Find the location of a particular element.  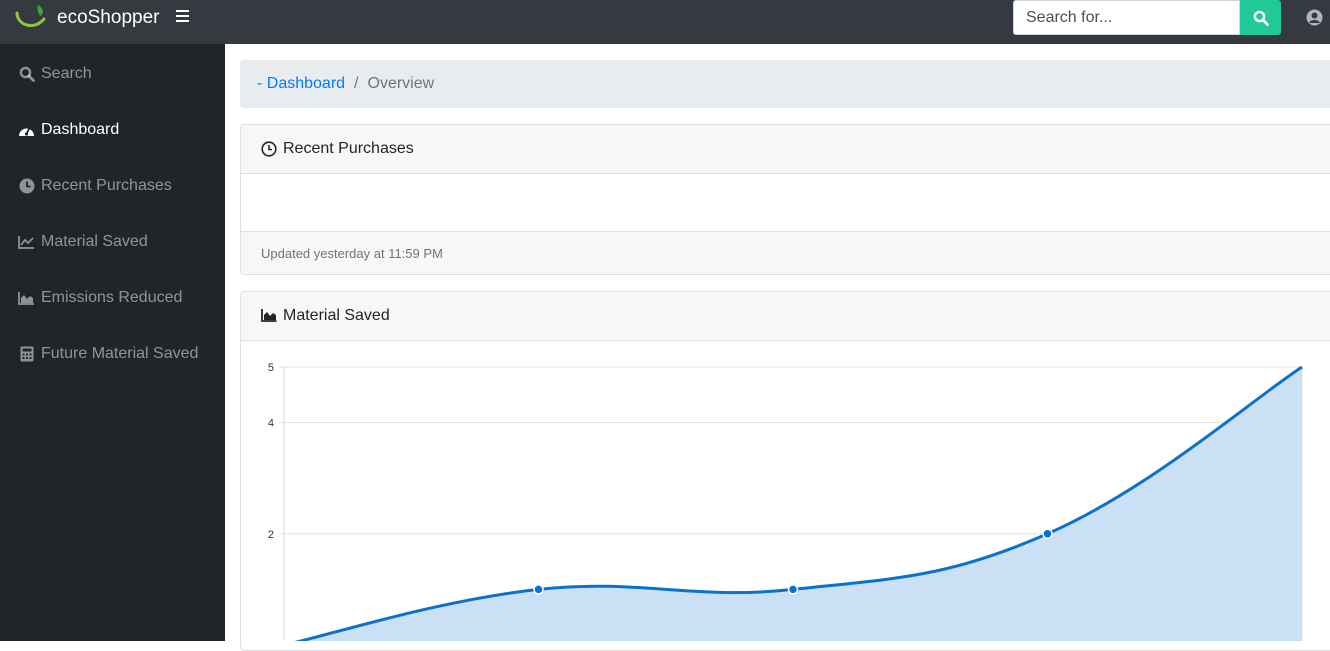

sidebar-item-emissions-reduced: Emissions Reduced is located at coordinates (112, 298).